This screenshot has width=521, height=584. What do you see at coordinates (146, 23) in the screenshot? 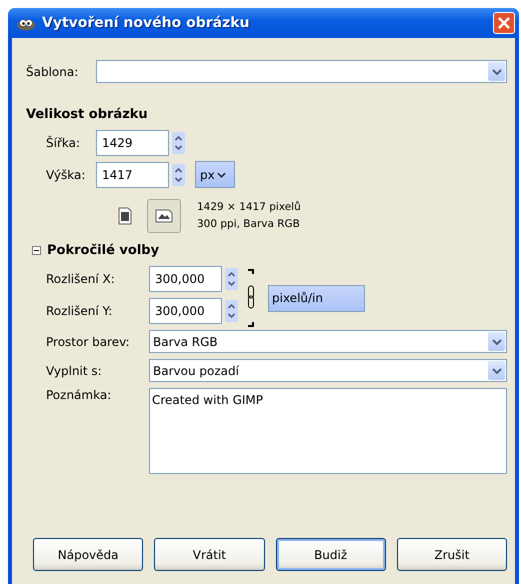
I see `window-title: Vytvoření nového obrázku` at bounding box center [146, 23].